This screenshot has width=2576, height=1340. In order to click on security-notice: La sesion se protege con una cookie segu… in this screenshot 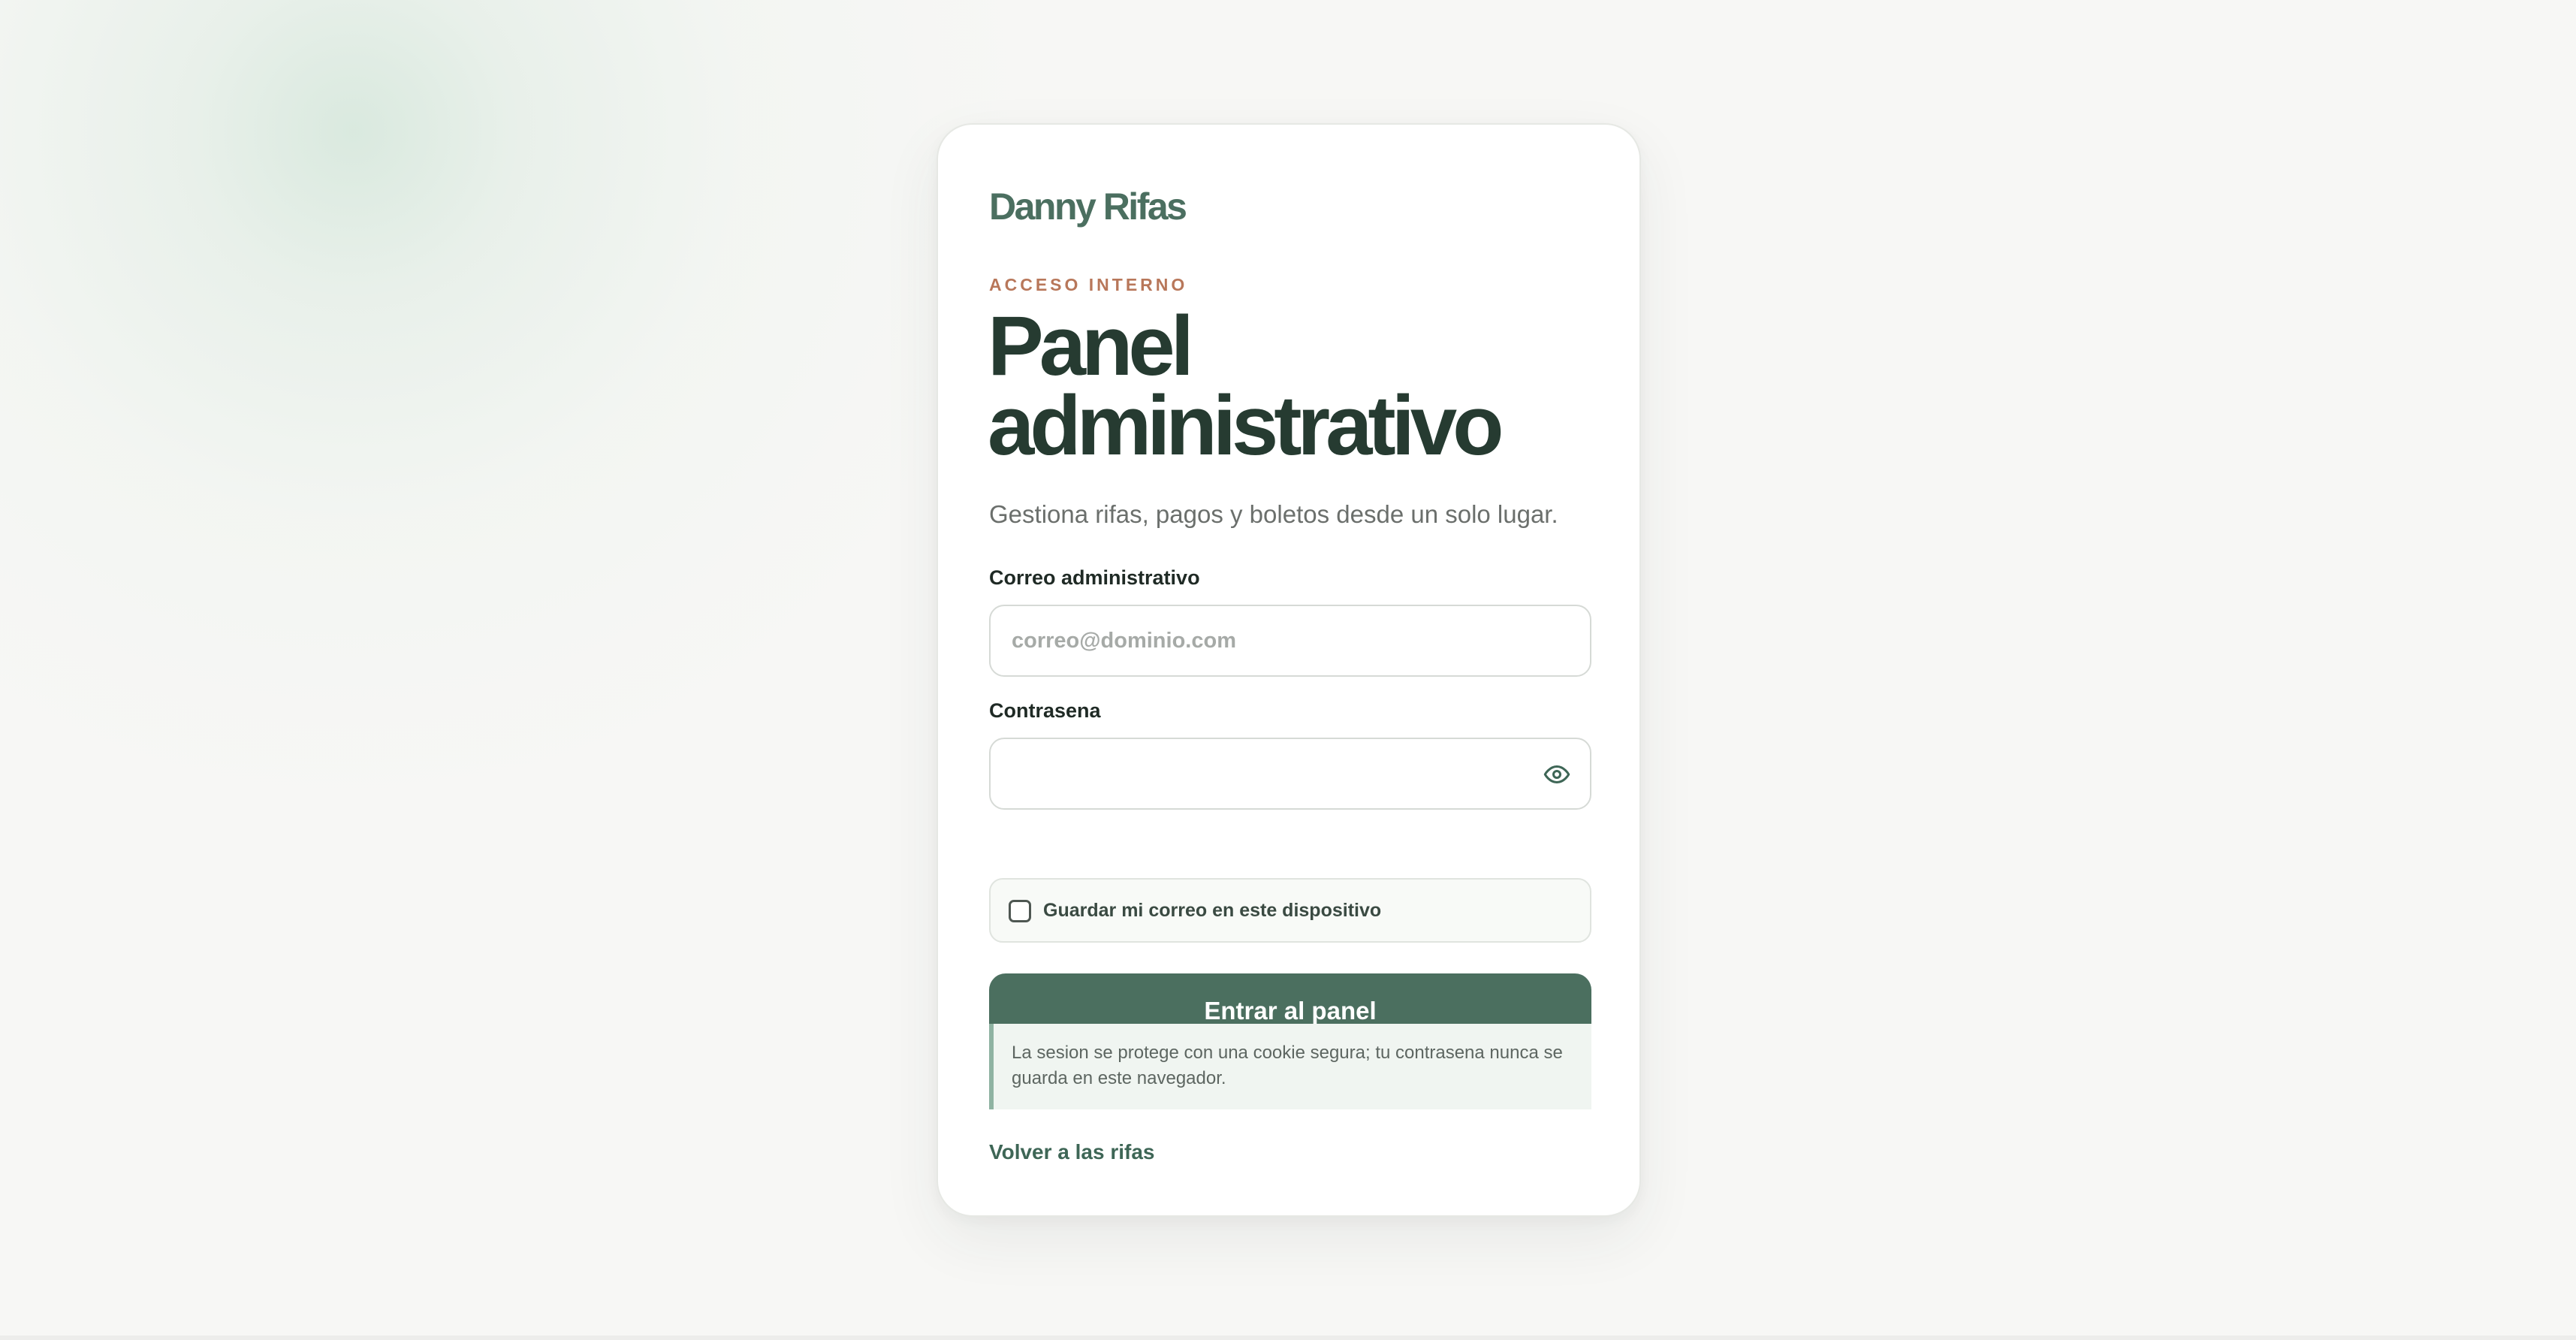, I will do `click(1290, 1066)`.